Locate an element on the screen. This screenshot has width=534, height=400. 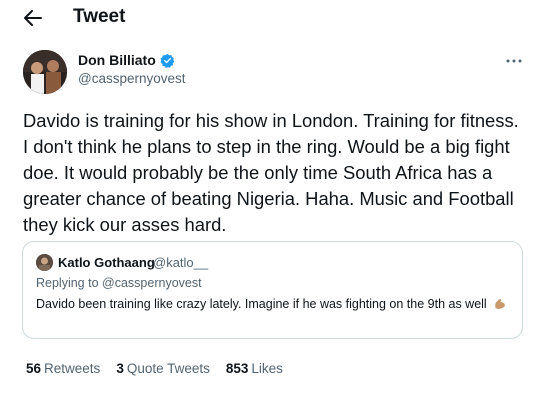
flexed-biceps-emoji is located at coordinates (500, 304).